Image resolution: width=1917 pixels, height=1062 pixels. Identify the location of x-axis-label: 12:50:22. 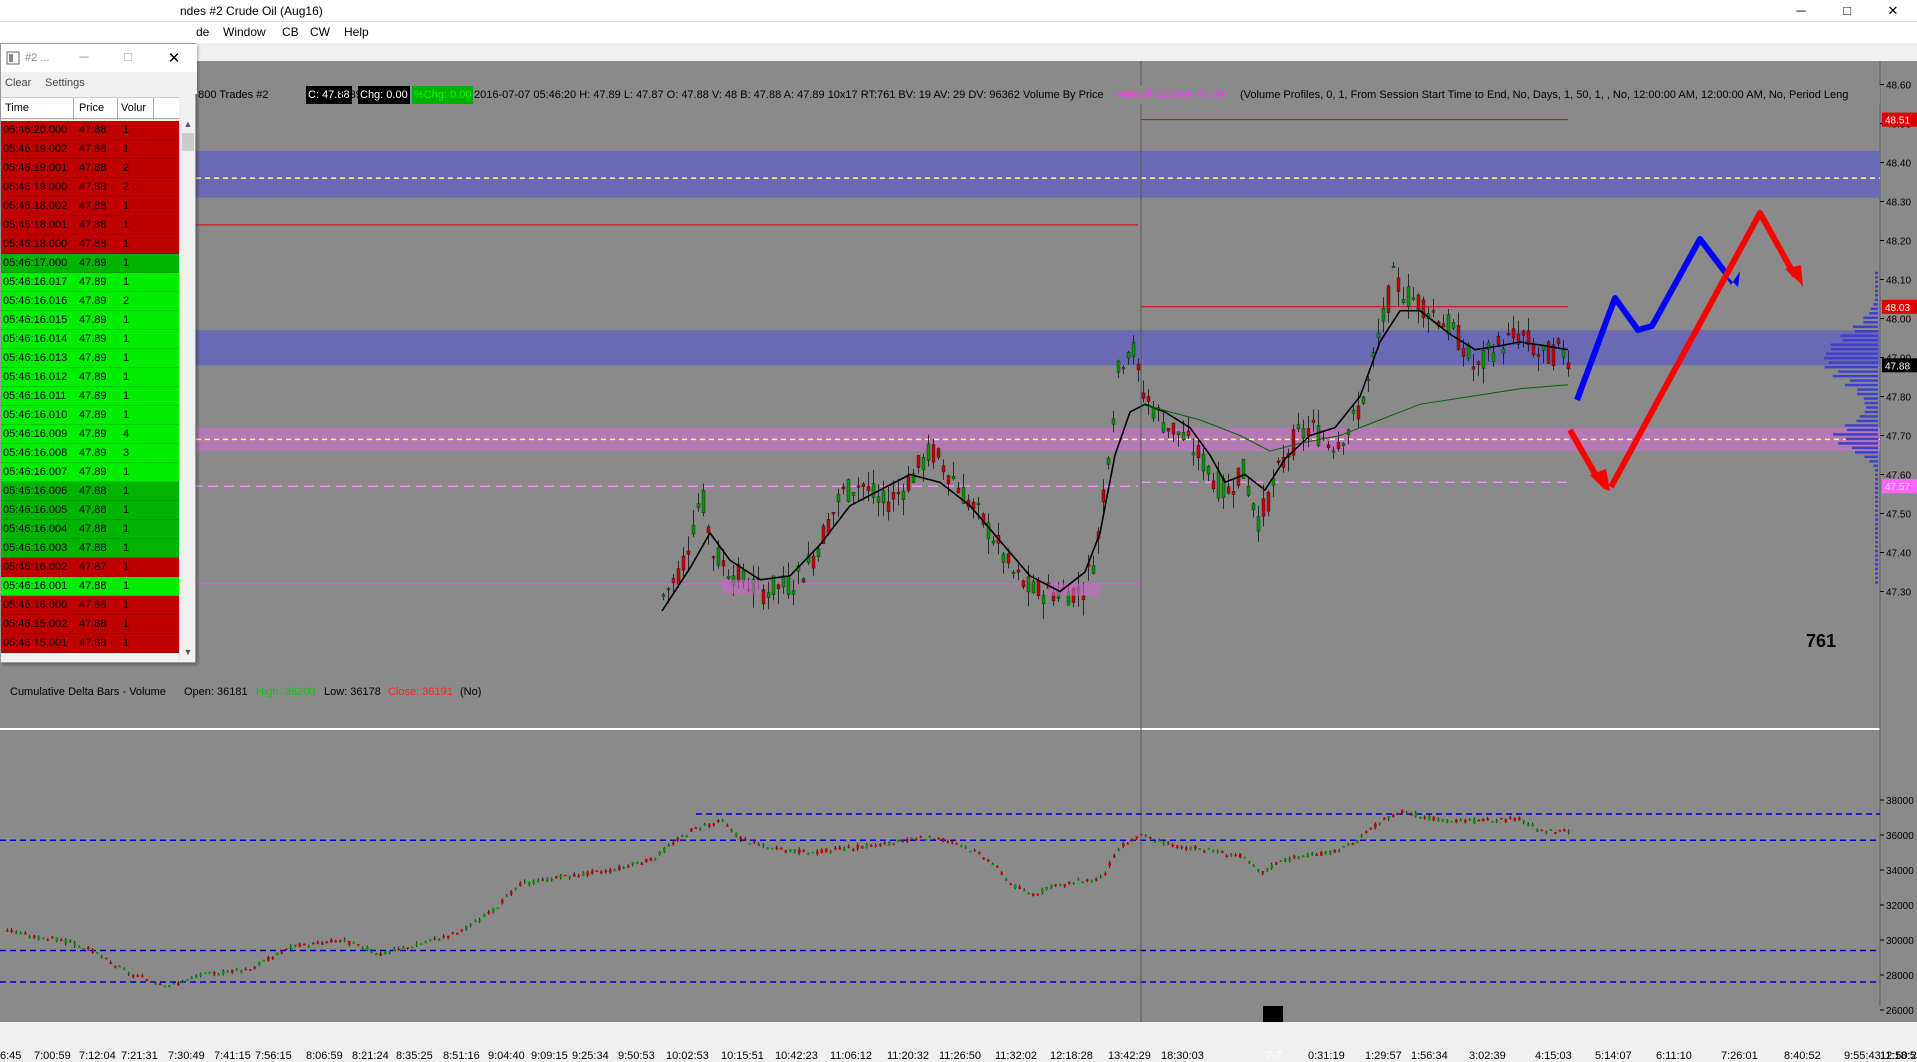
(1898, 1056).